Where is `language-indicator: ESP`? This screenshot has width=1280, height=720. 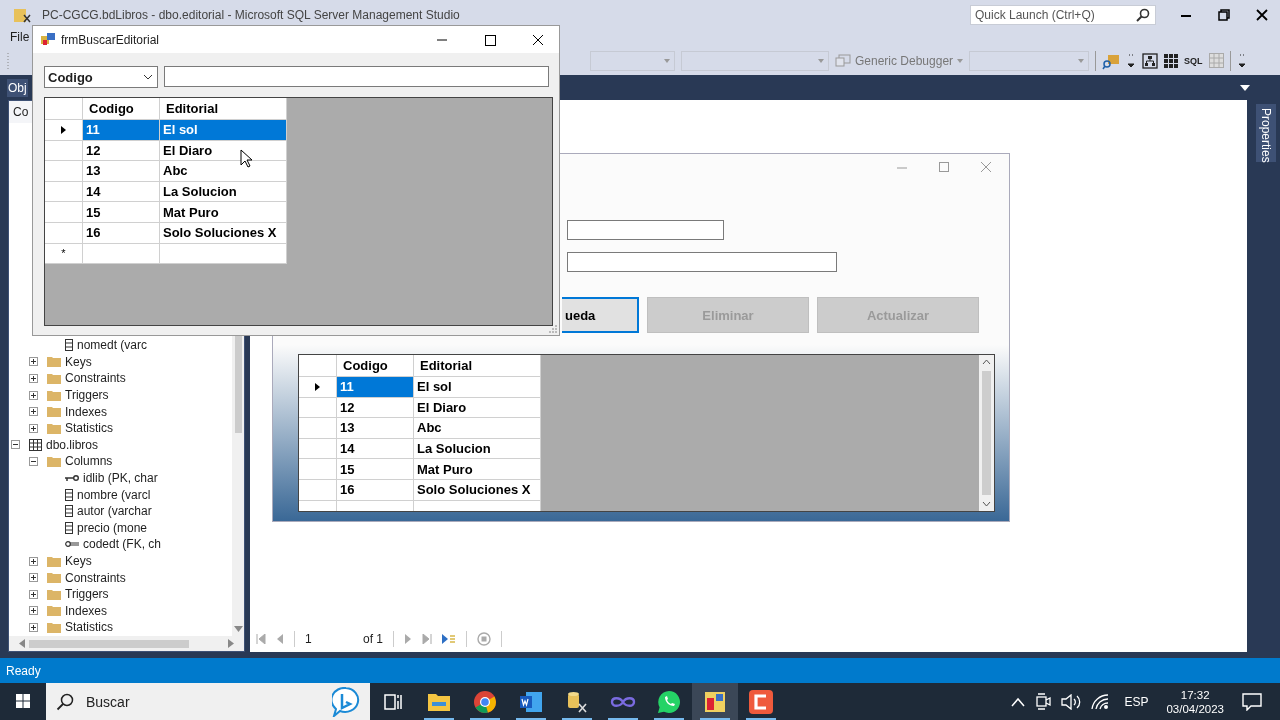 language-indicator: ESP is located at coordinates (1136, 701).